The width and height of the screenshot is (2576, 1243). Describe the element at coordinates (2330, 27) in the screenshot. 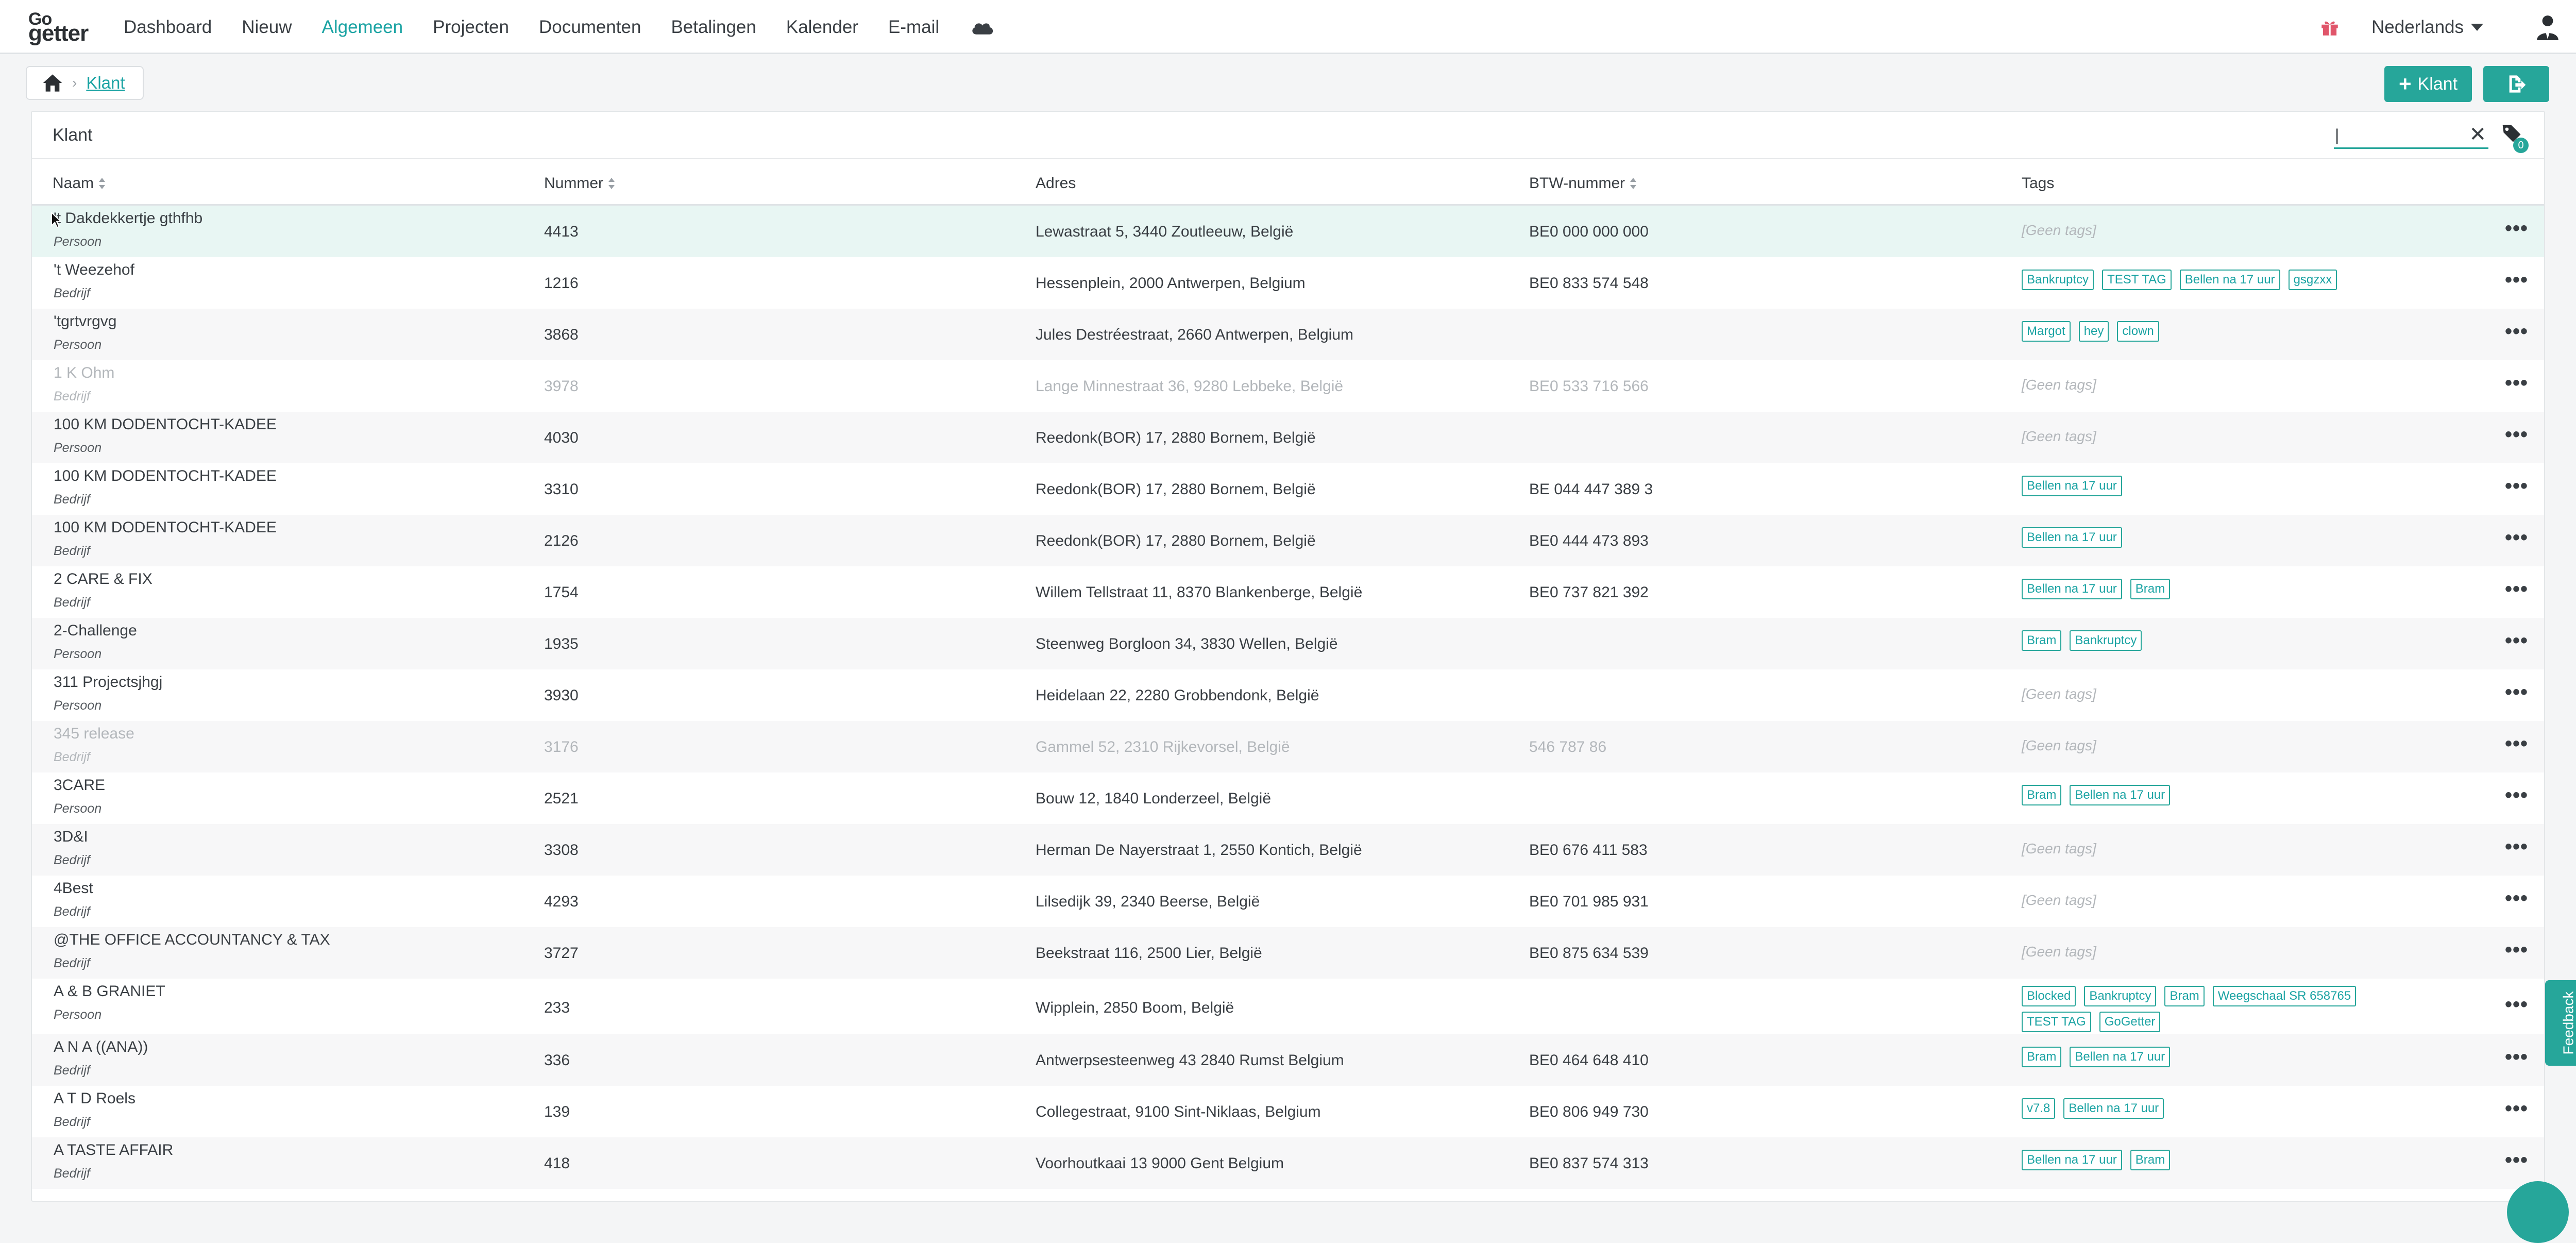

I see `gift-icon` at that location.